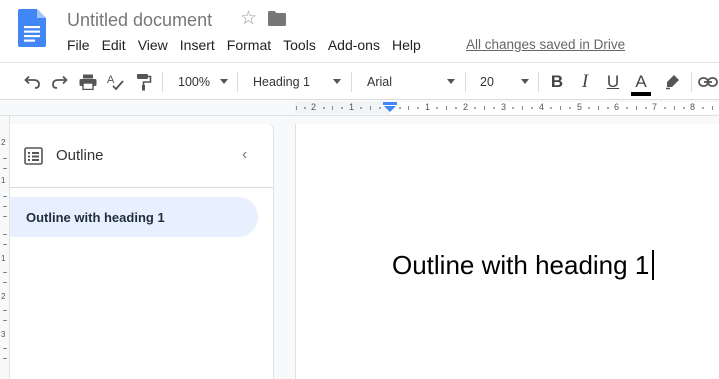 The image size is (719, 379). What do you see at coordinates (142, 156) in the screenshot?
I see `outline-header: Outline ‹` at bounding box center [142, 156].